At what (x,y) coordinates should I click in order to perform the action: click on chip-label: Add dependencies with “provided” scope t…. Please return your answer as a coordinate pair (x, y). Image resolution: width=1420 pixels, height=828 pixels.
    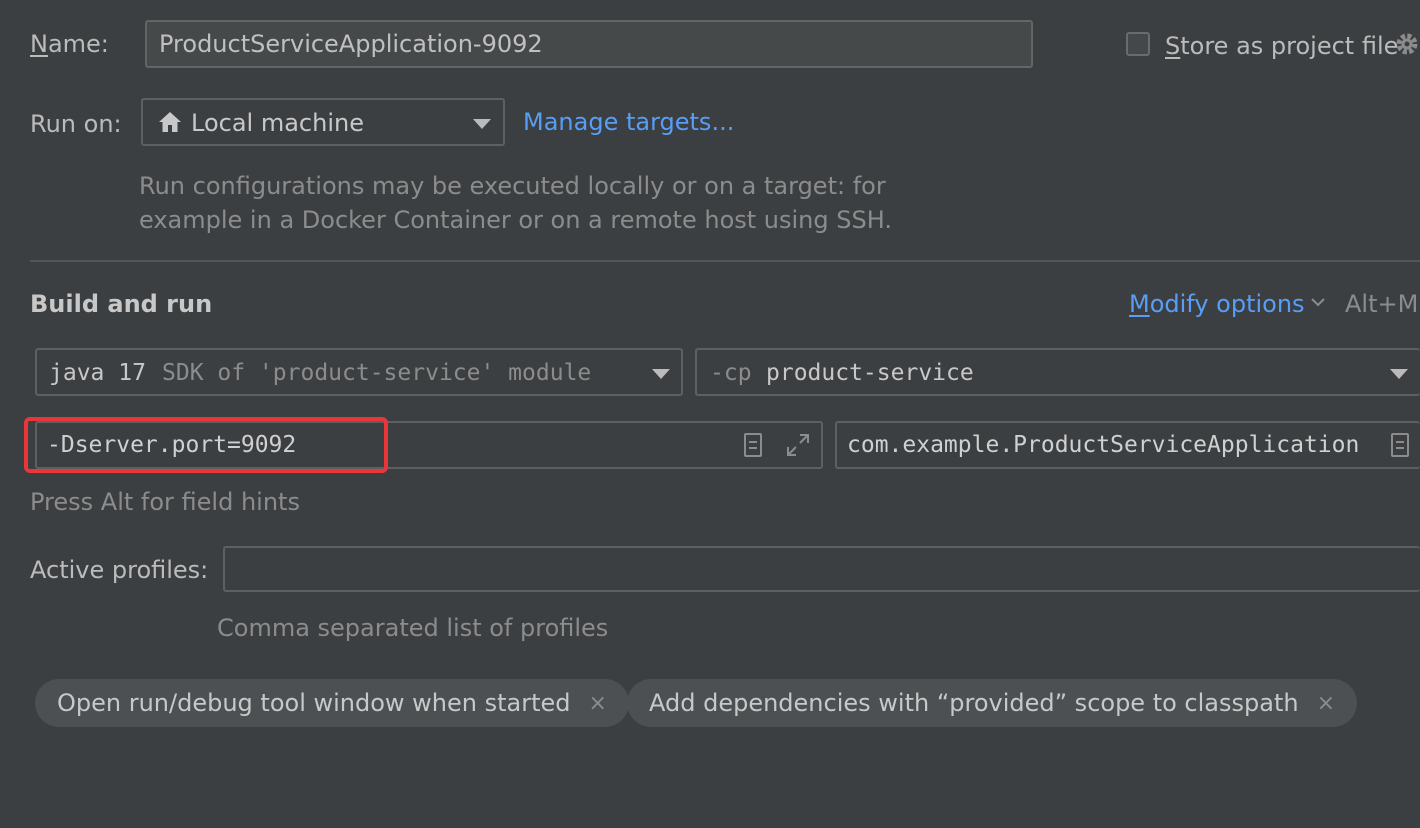
    Looking at the image, I should click on (974, 703).